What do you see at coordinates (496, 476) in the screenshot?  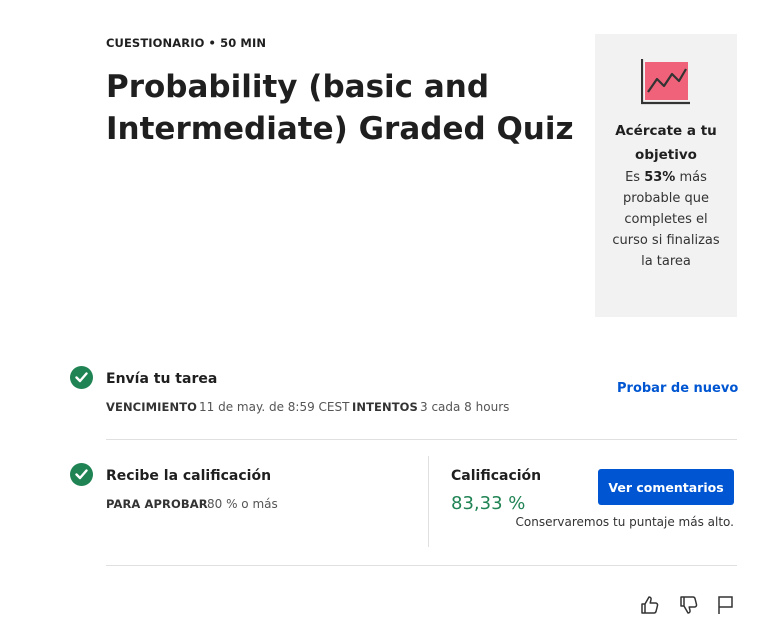 I see `grade-label: Calificación` at bounding box center [496, 476].